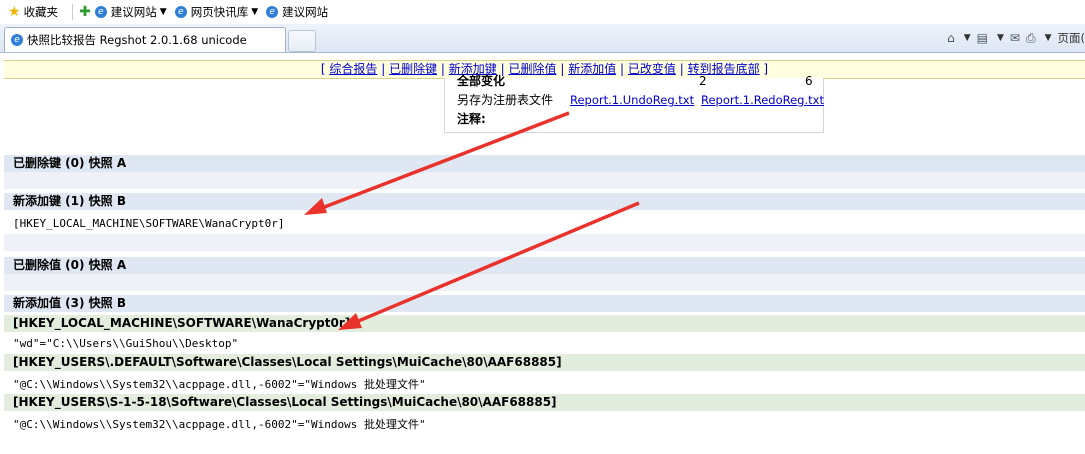  What do you see at coordinates (302, 41) in the screenshot?
I see `new-tab-button` at bounding box center [302, 41].